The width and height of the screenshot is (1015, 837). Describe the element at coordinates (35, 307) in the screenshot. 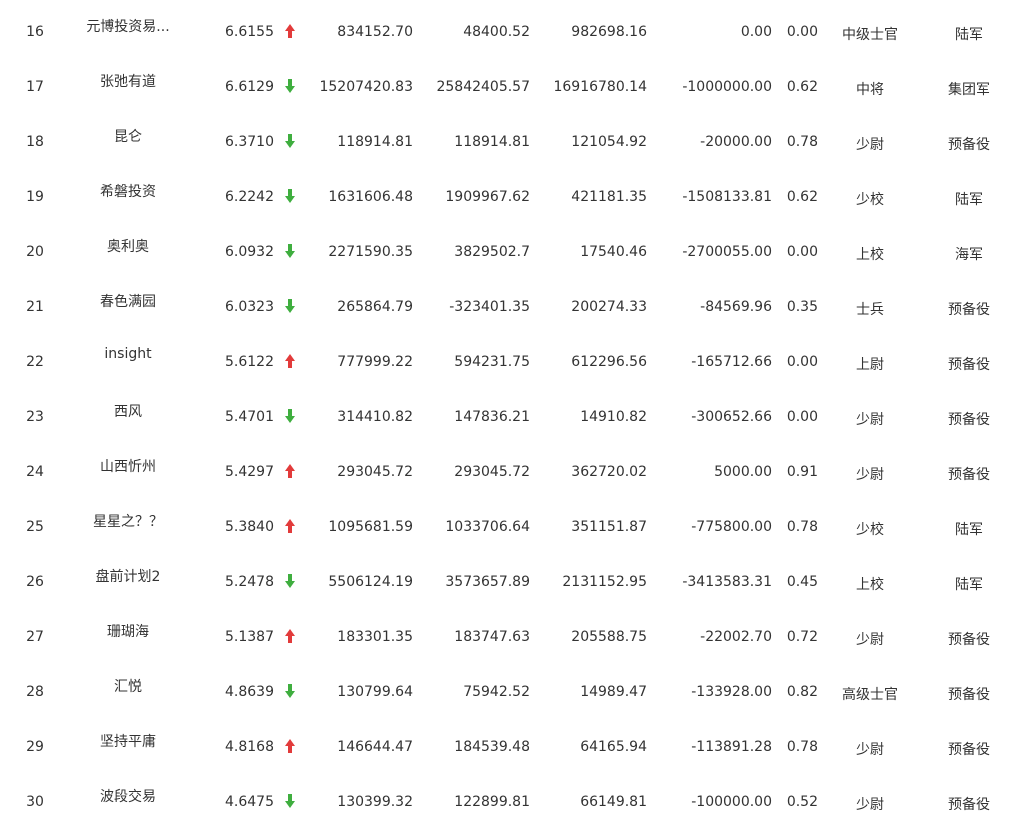

I see `rank-cell: 21` at that location.